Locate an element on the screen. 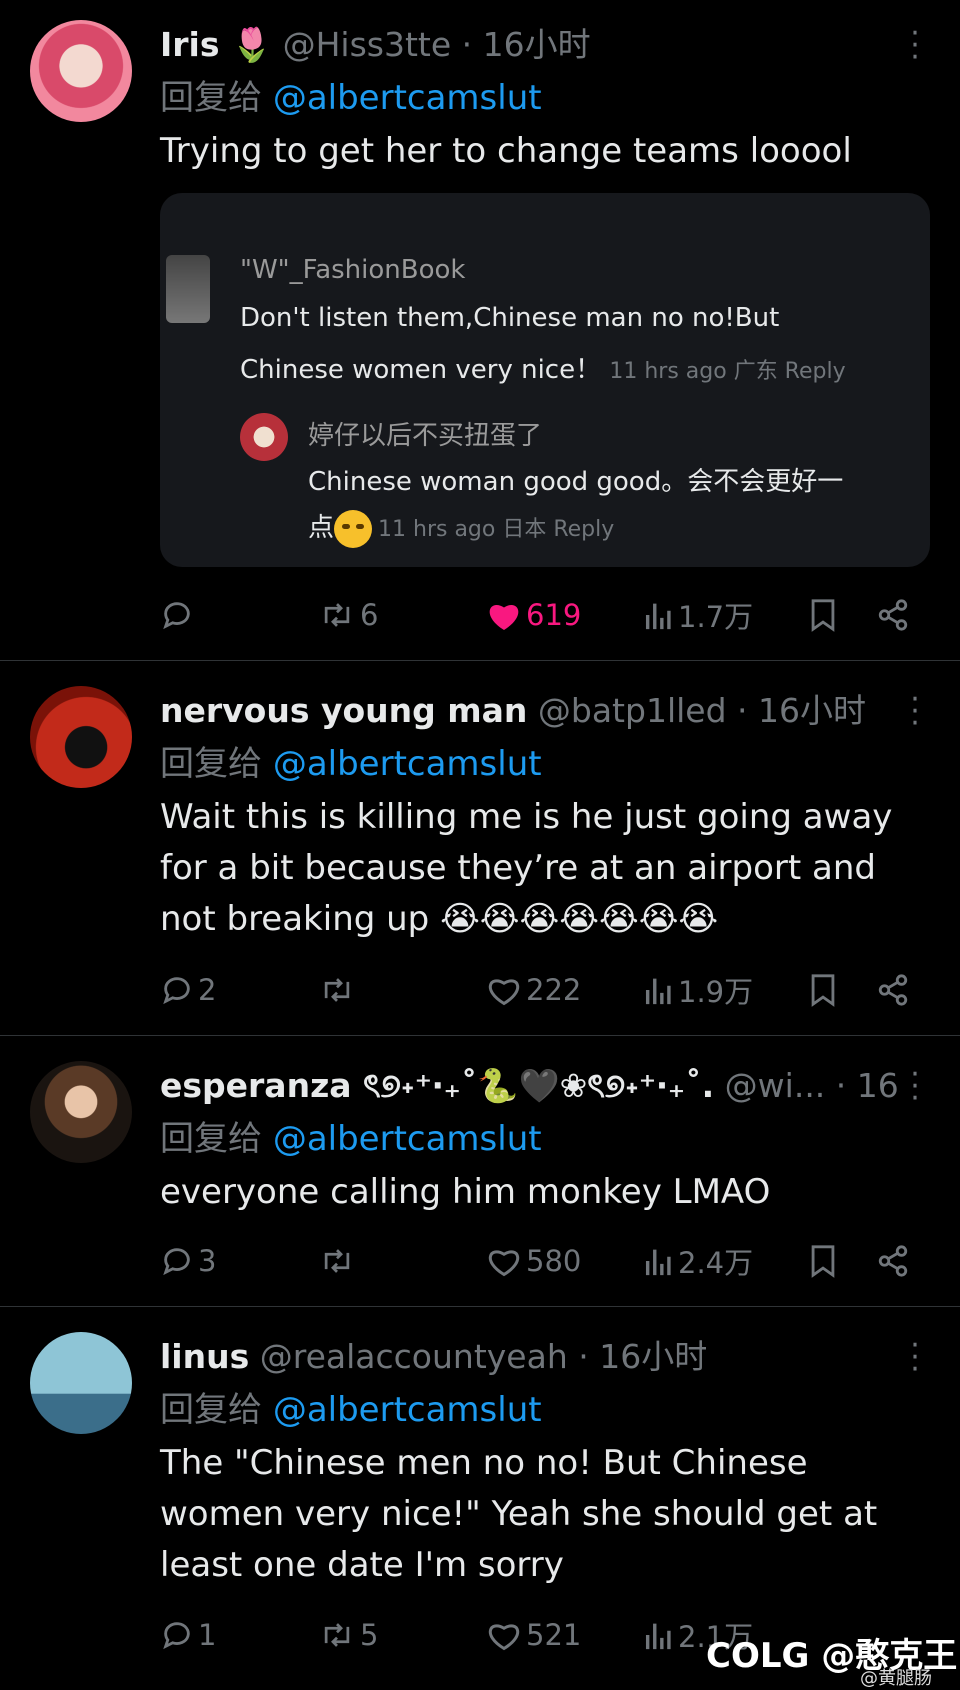  tweet-actions: 2 222 1.9万 is located at coordinates (540, 990).